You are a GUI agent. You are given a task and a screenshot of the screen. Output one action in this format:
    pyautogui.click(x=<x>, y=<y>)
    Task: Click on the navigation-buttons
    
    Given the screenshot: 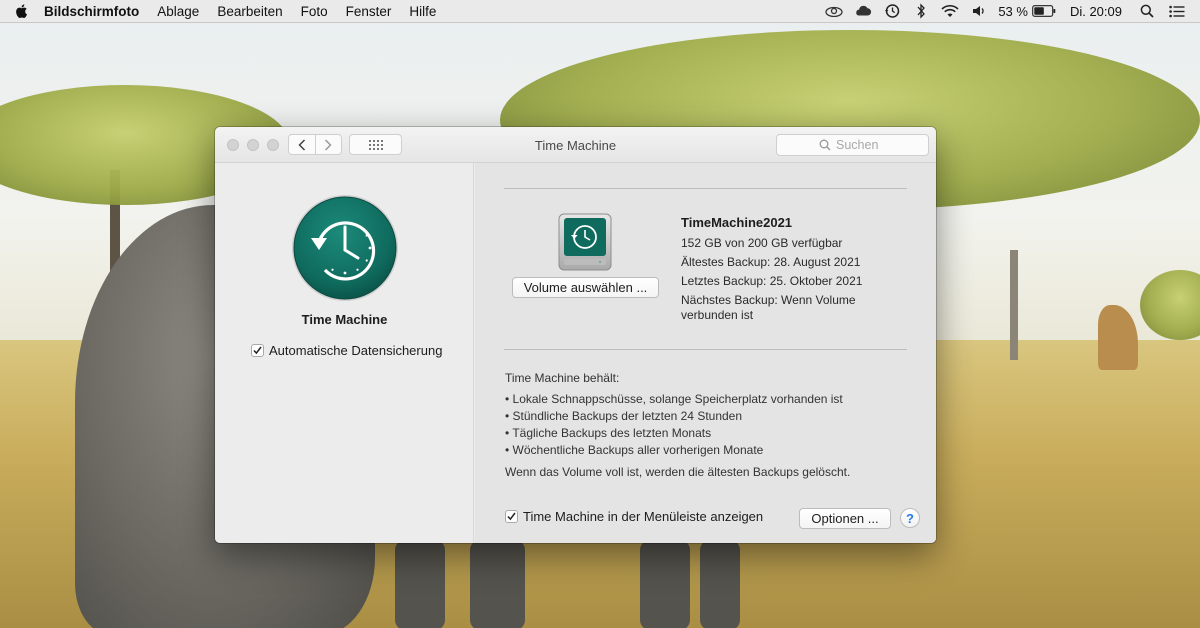 What is the action you would take?
    pyautogui.click(x=315, y=144)
    